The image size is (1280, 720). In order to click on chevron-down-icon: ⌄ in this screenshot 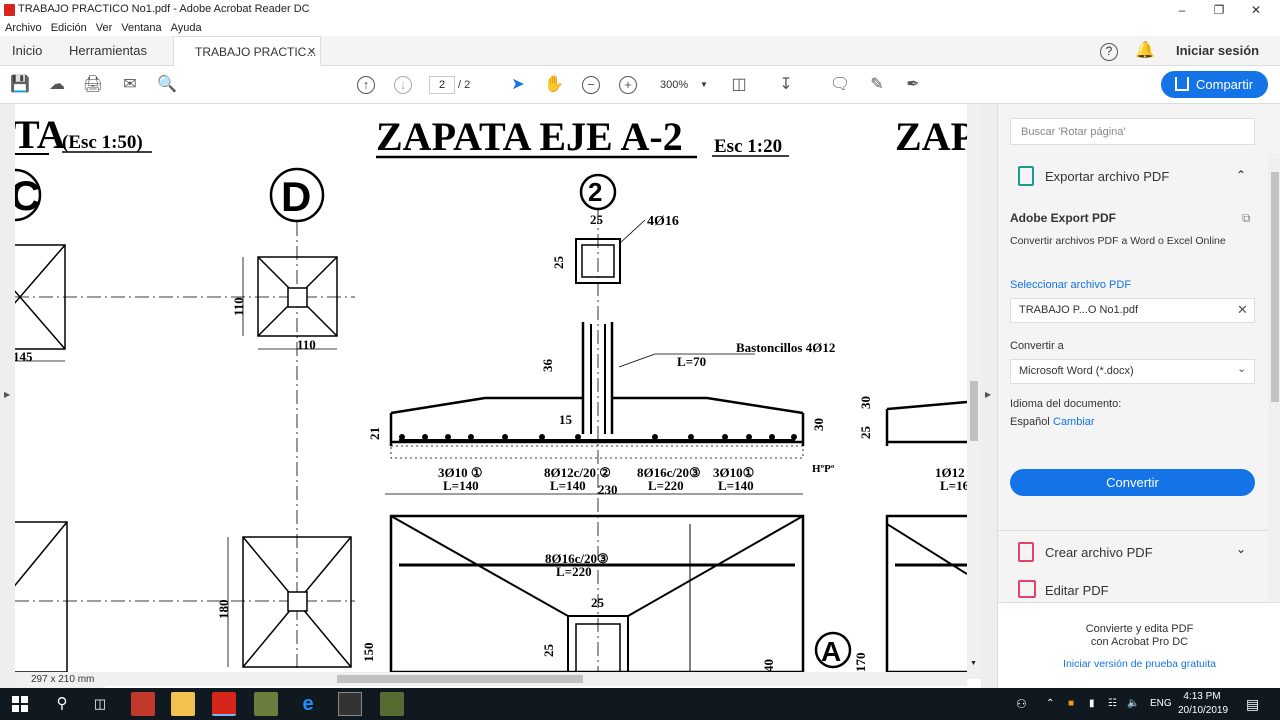, I will do `click(1241, 549)`.